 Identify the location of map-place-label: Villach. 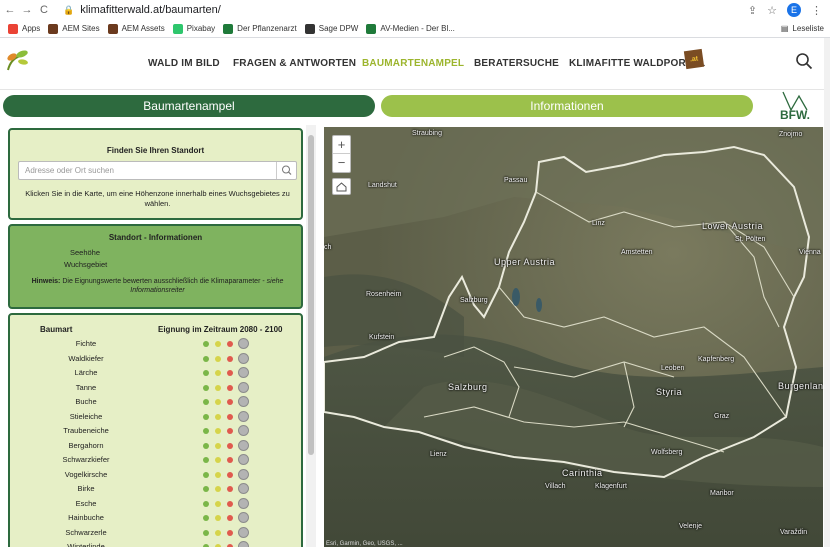
(555, 486).